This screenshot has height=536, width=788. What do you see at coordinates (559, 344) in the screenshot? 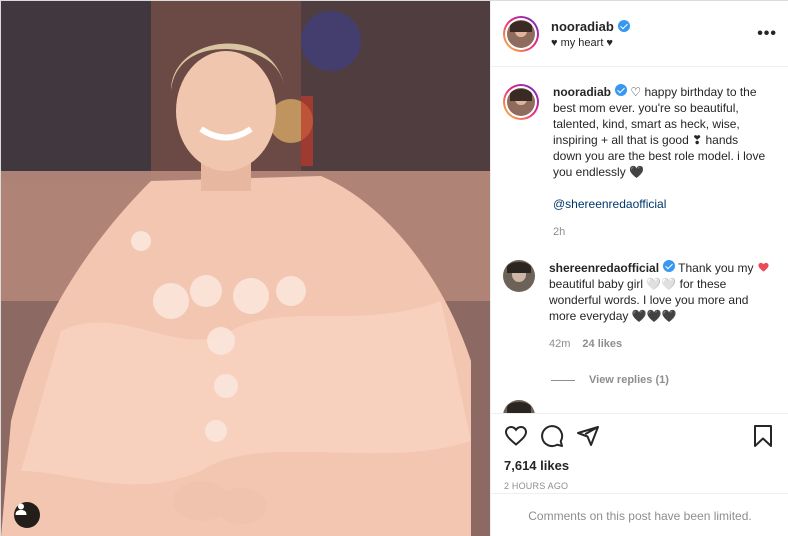
I see `comment-time: 42m` at bounding box center [559, 344].